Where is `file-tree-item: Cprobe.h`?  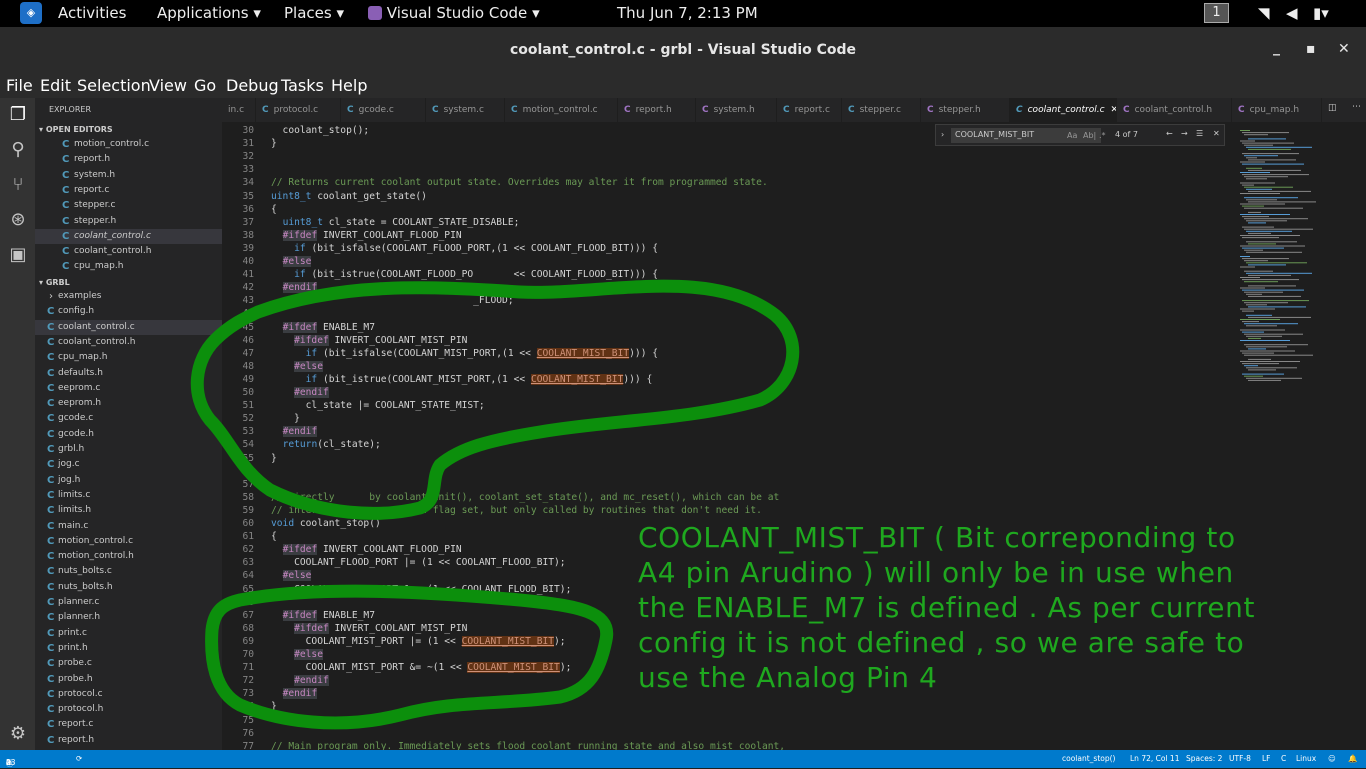
file-tree-item: Cprobe.h is located at coordinates (128, 679).